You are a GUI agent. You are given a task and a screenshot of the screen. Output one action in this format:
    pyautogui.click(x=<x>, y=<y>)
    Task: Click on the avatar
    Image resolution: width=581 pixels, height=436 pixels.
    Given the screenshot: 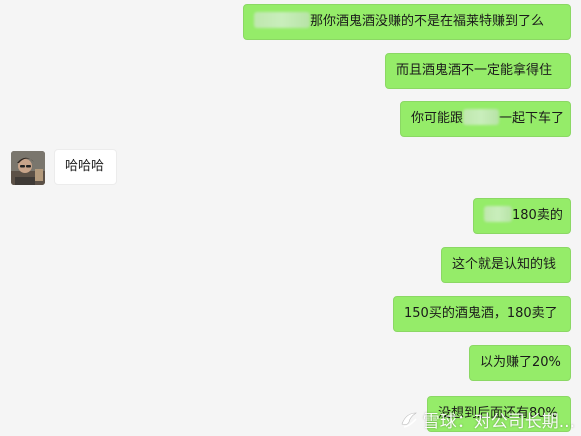 What is the action you would take?
    pyautogui.click(x=28, y=168)
    